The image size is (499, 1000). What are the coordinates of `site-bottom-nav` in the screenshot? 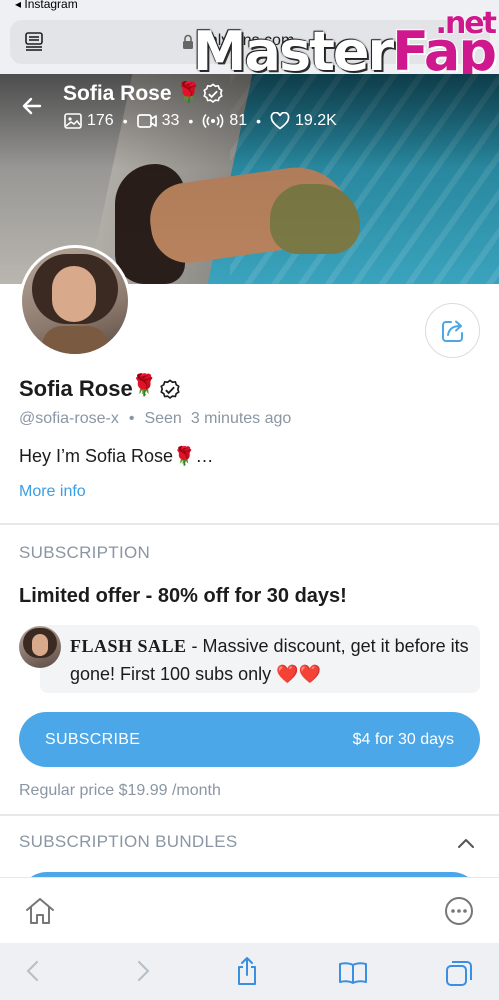 It's located at (249, 910).